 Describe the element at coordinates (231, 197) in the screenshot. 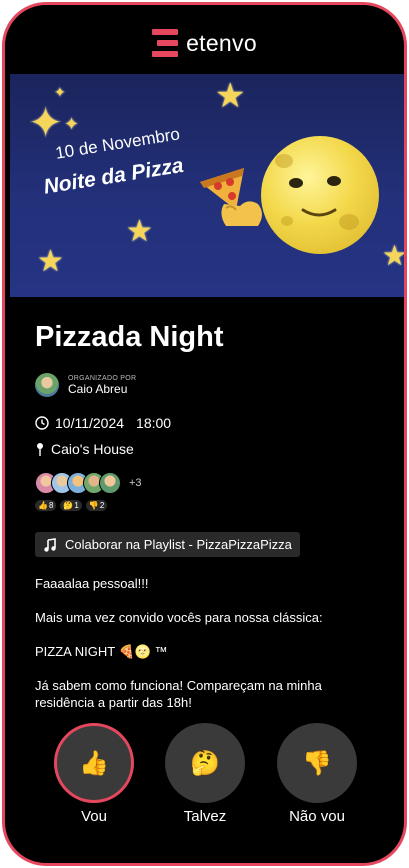

I see `pizza-hand-icon` at that location.